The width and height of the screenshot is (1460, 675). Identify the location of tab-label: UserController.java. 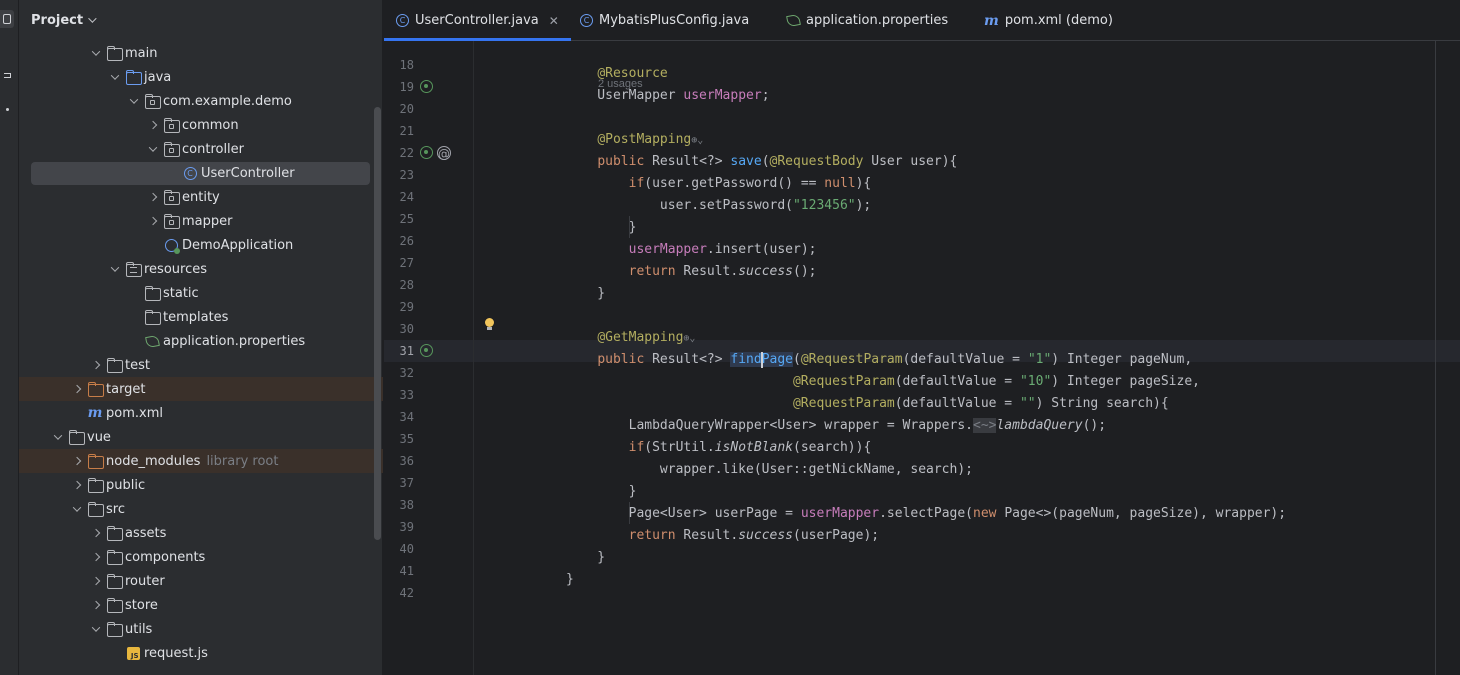
(477, 20).